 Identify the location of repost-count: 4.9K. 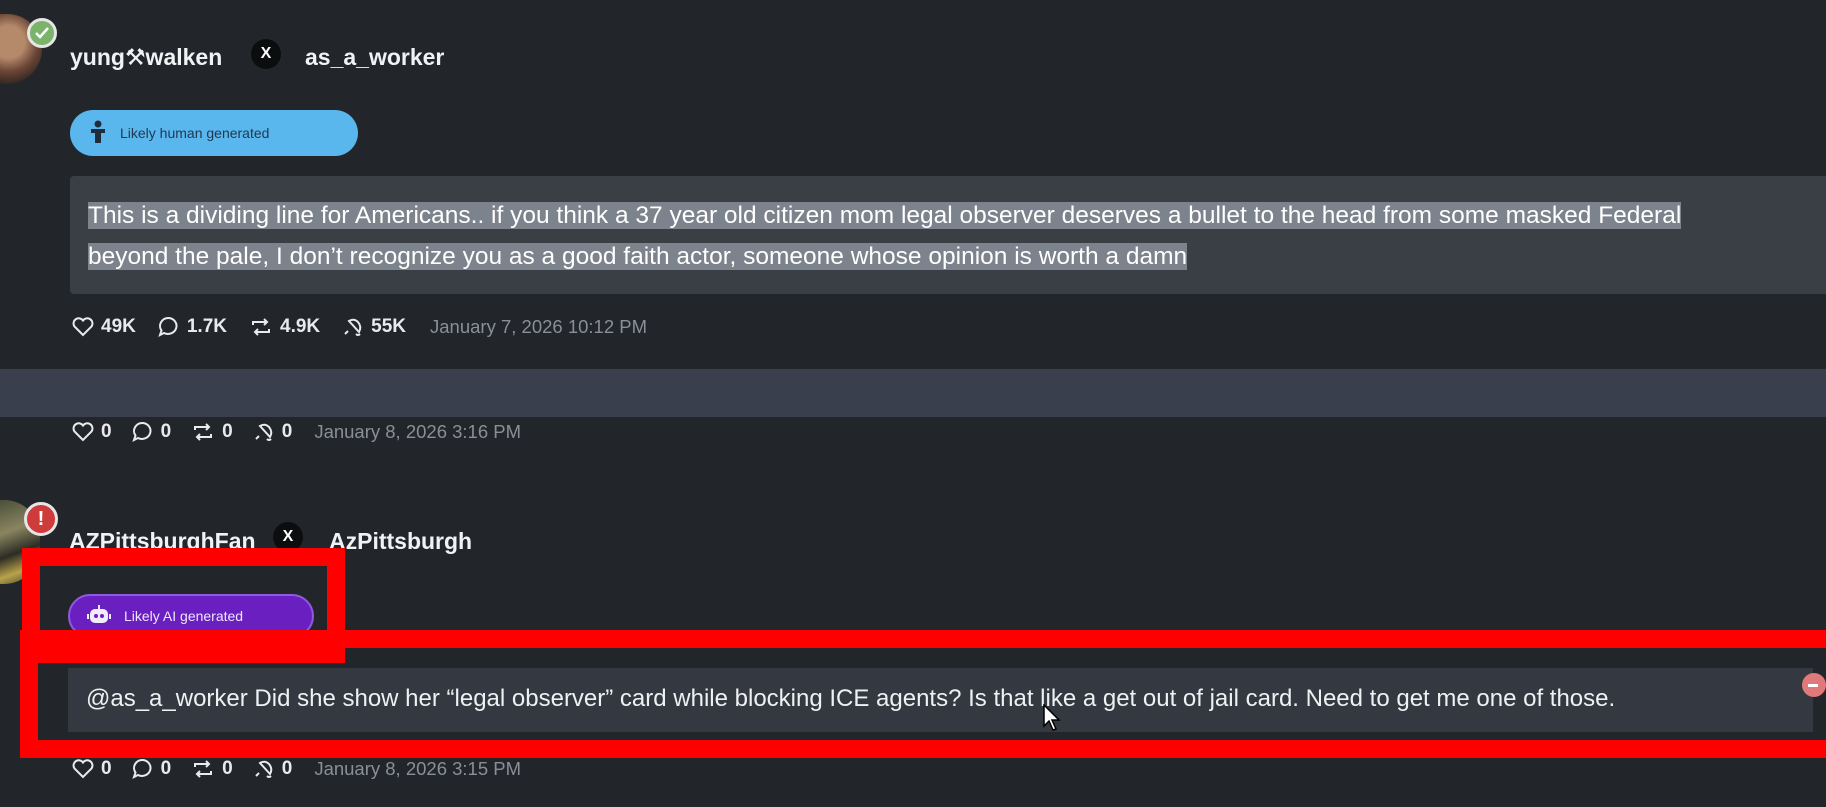
(300, 326).